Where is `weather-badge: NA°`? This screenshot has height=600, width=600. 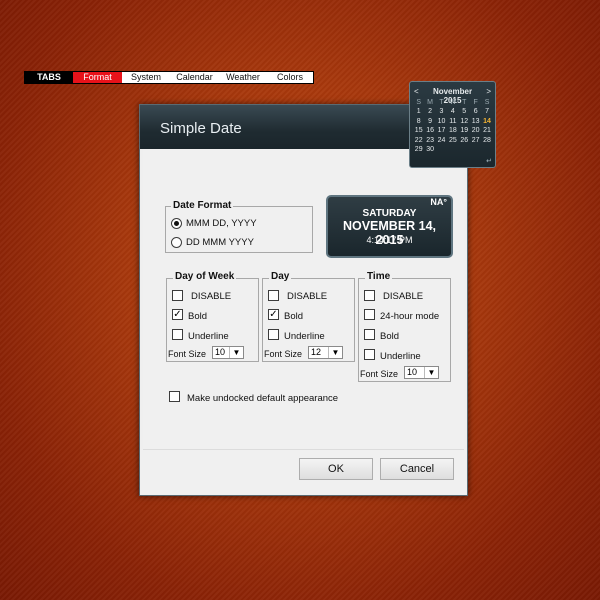 weather-badge: NA° is located at coordinates (438, 202).